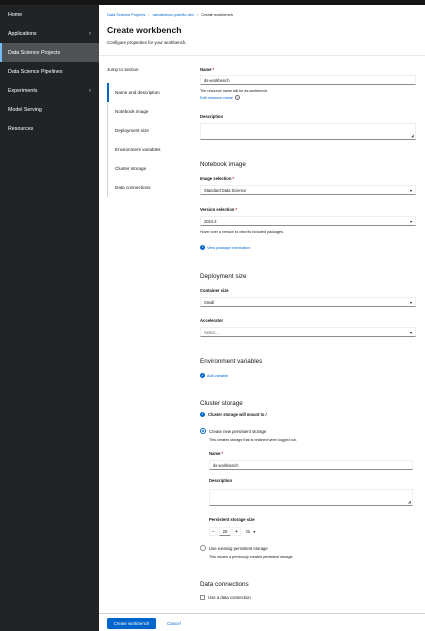 Image resolution: width=425 pixels, height=631 pixels. What do you see at coordinates (234, 91) in the screenshot?
I see `resource-name-helper: The resource name will be ds-workbench.` at bounding box center [234, 91].